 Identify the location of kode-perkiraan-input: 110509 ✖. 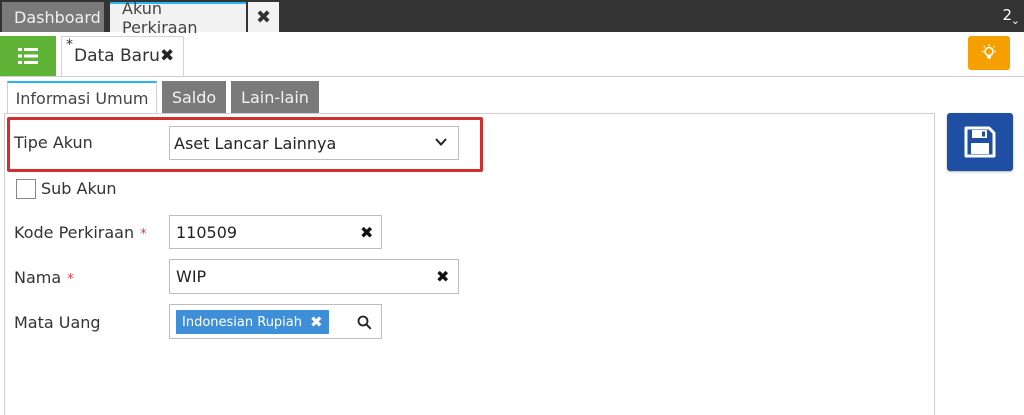
(275, 232).